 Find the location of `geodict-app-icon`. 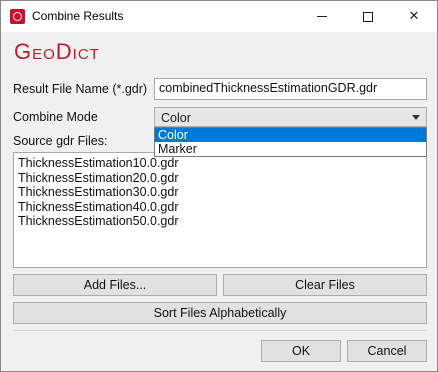

geodict-app-icon is located at coordinates (17, 16).